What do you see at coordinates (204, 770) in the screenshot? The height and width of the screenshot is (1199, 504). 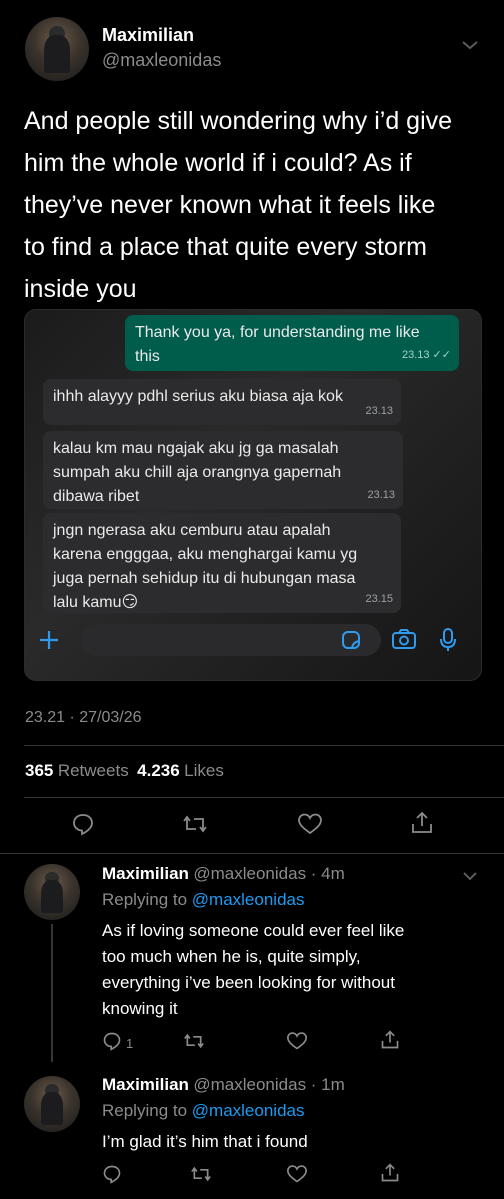 I see `likes-label: Likes` at bounding box center [204, 770].